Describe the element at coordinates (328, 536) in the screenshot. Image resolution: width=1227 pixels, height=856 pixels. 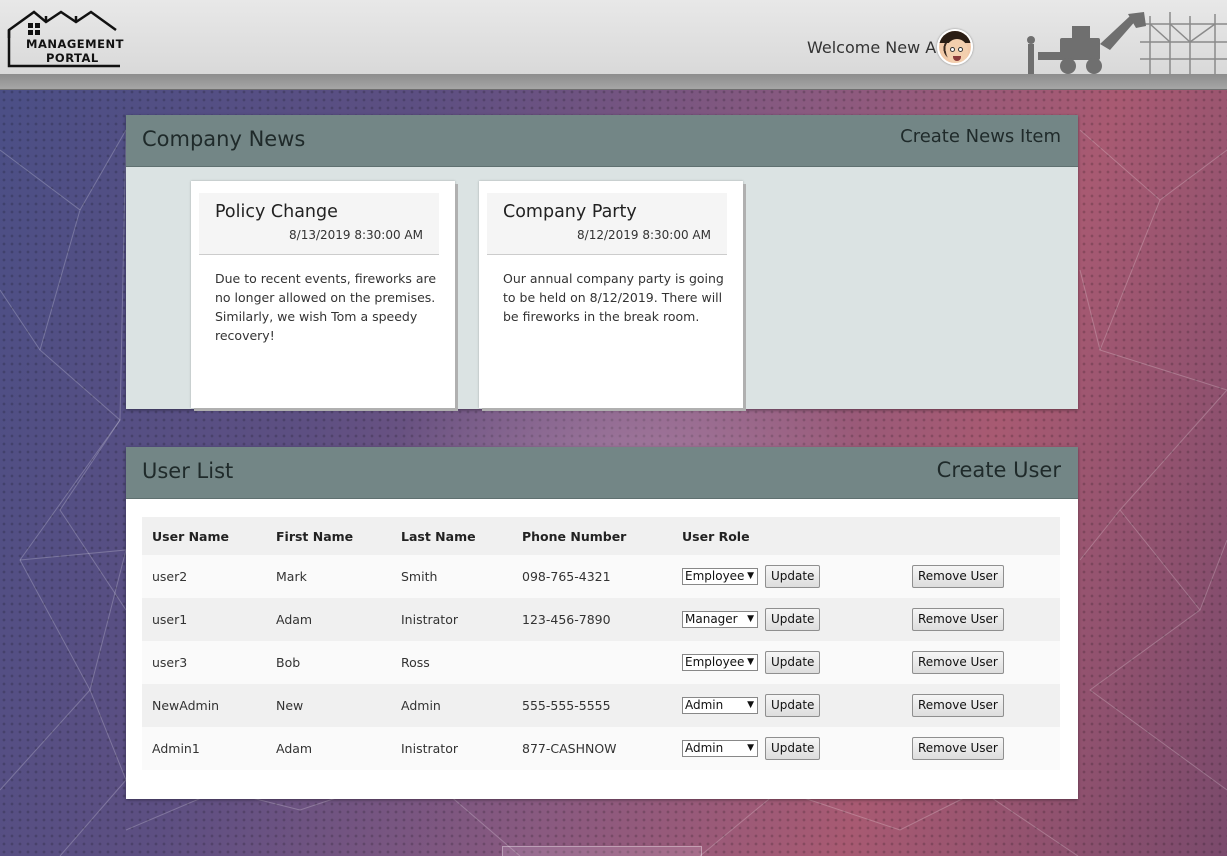
I see `column-header-first-name: First Name` at that location.